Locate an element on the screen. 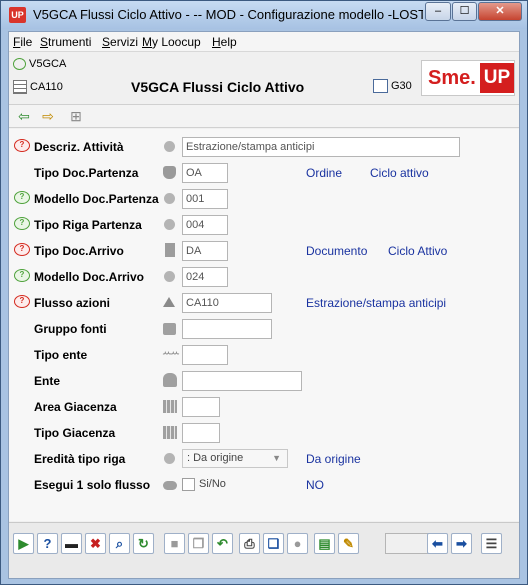 The height and width of the screenshot is (585, 528). page-title: V5GCA Flussi Ciclo Attivo is located at coordinates (218, 87).